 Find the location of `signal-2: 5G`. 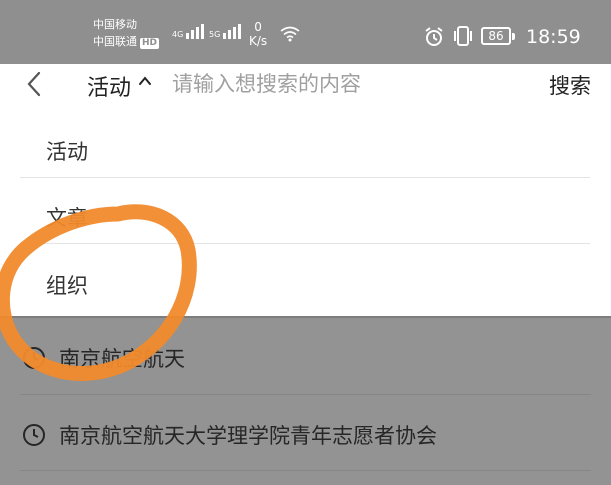

signal-2: 5G is located at coordinates (226, 31).